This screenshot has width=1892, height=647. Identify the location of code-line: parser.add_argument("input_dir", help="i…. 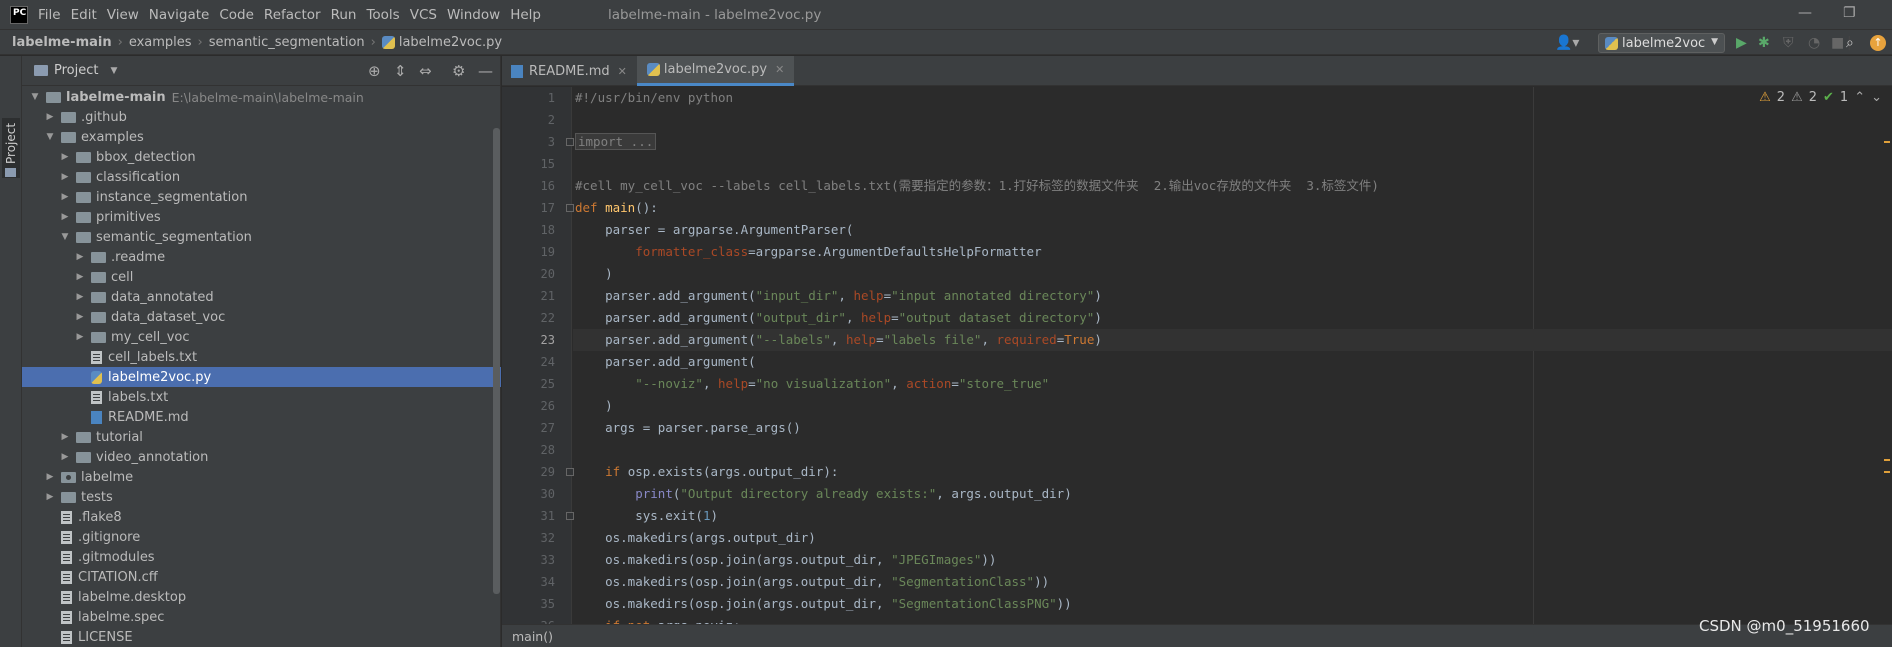
(1232, 296).